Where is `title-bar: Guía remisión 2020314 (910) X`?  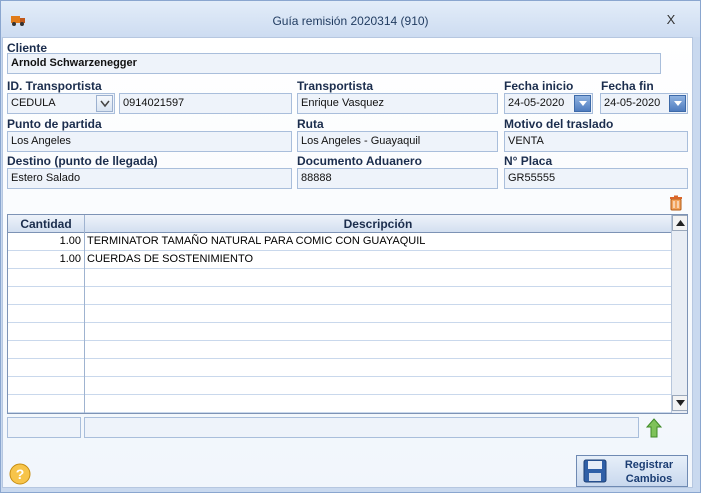
title-bar: Guía remisión 2020314 (910) X is located at coordinates (350, 19).